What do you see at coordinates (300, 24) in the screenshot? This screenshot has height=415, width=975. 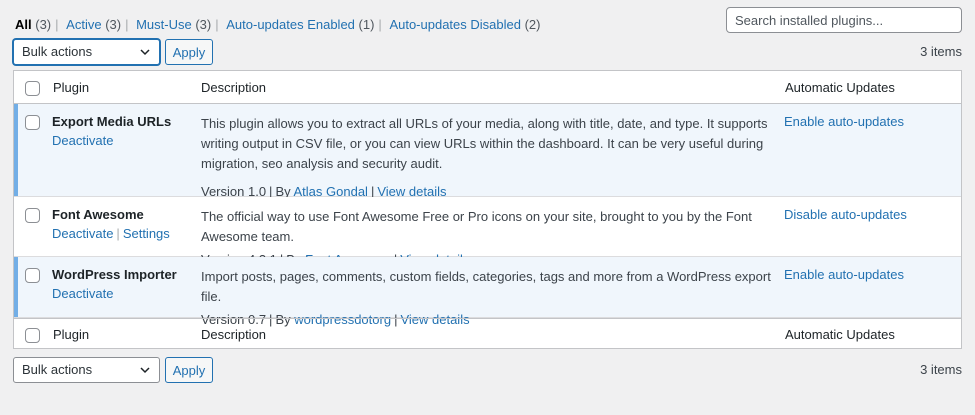 I see `filter-auto-updates-enabled: Auto-updates Enabled (1)` at bounding box center [300, 24].